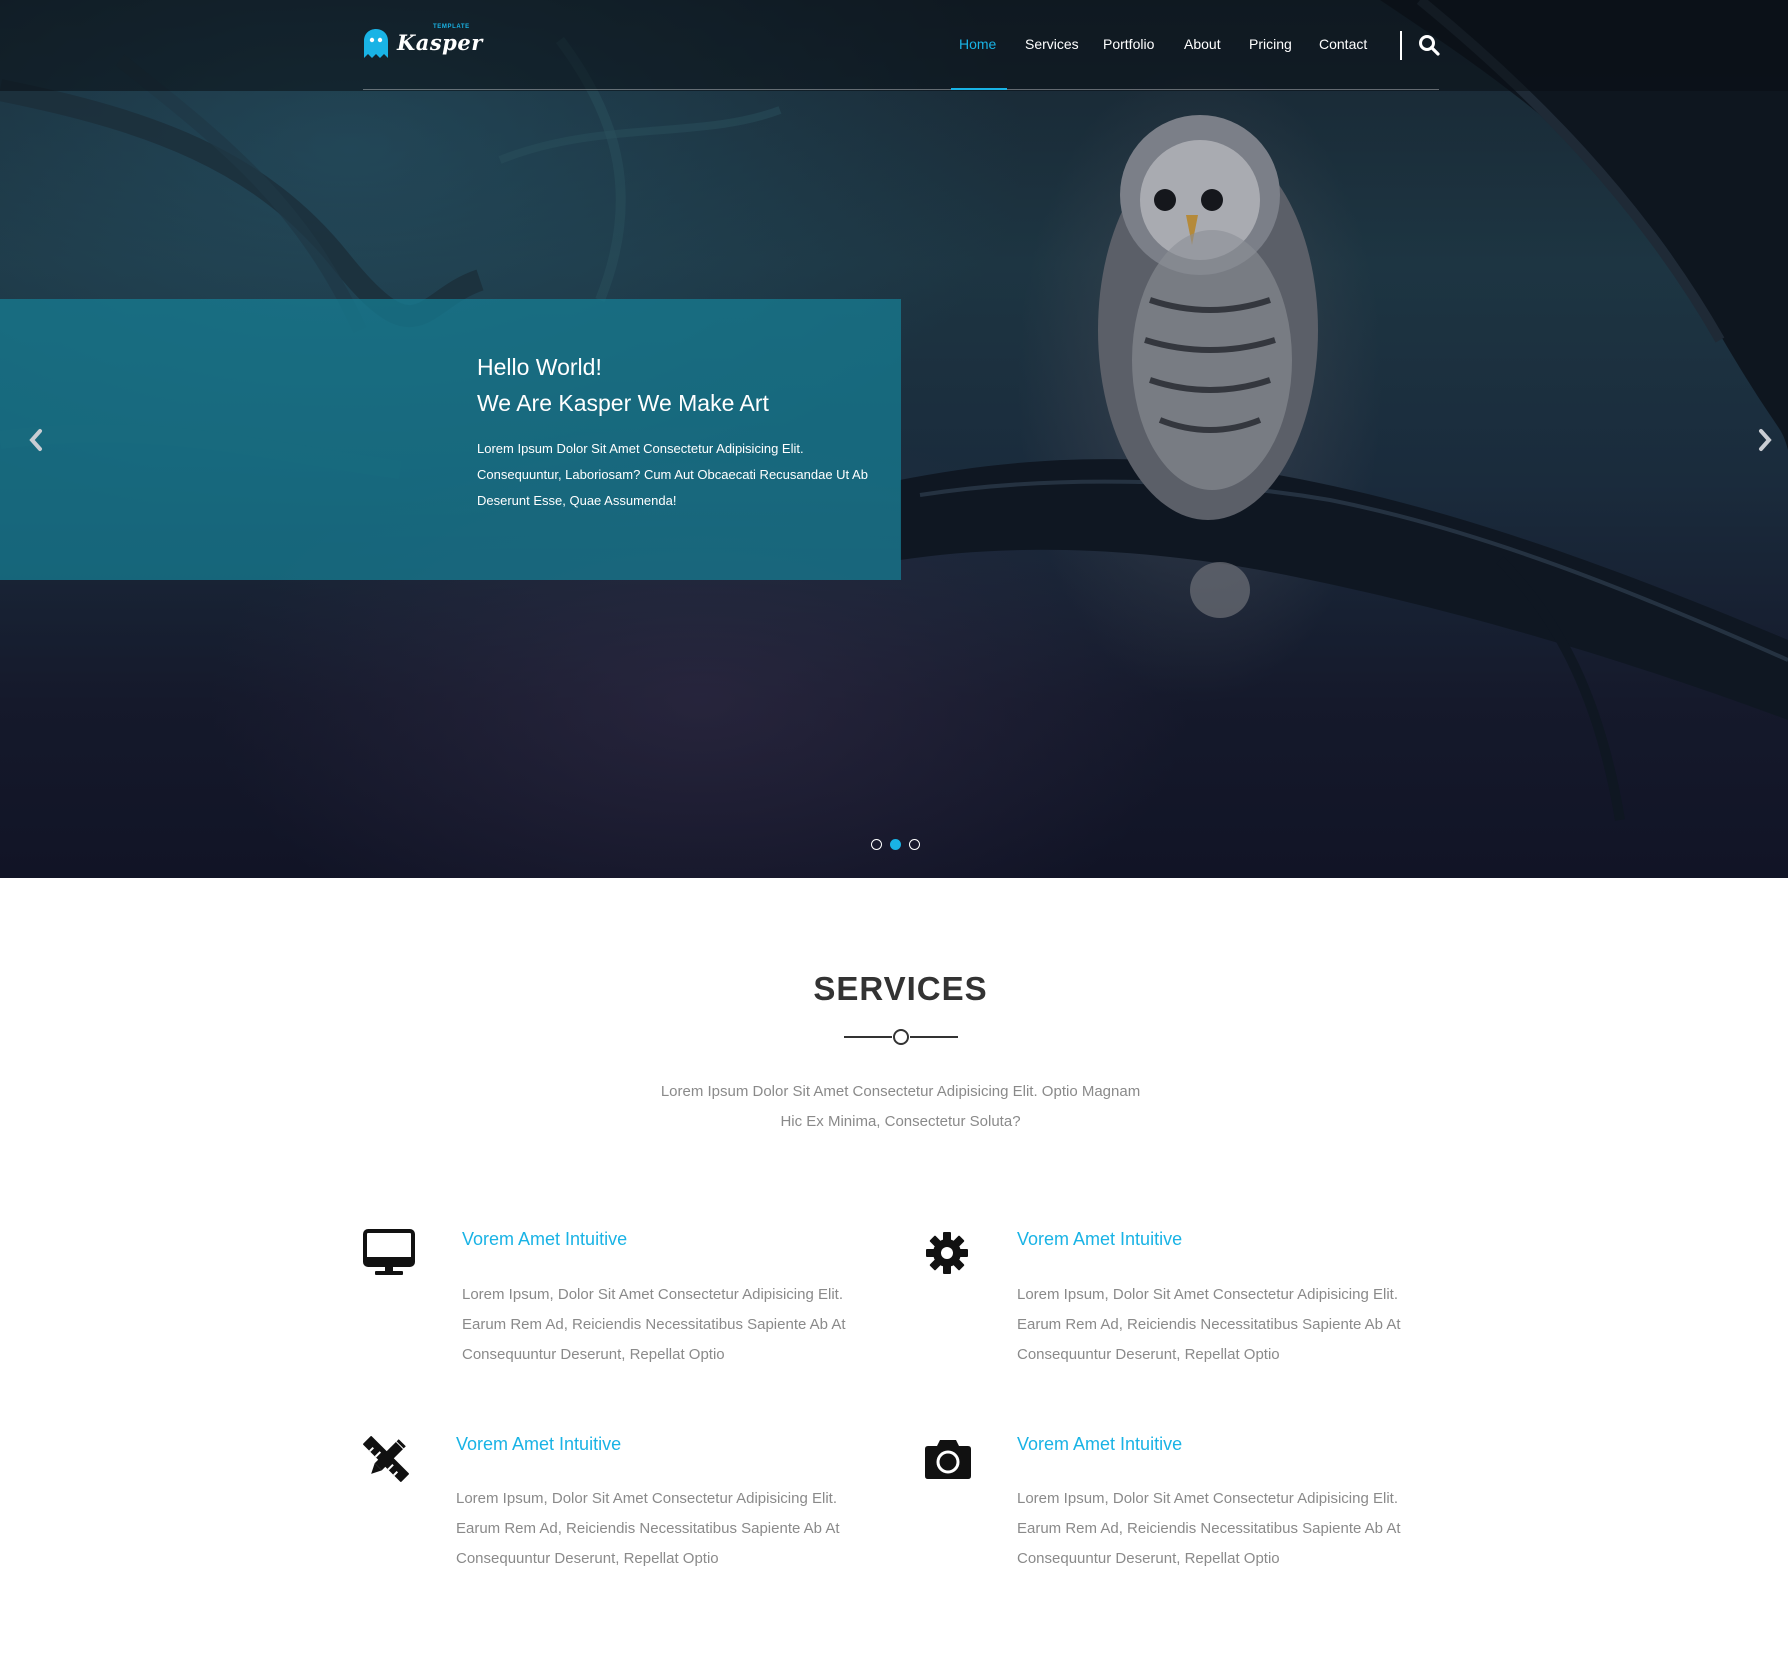 The width and height of the screenshot is (1788, 1664). Describe the element at coordinates (979, 89) in the screenshot. I see `navbar-active-indicator` at that location.